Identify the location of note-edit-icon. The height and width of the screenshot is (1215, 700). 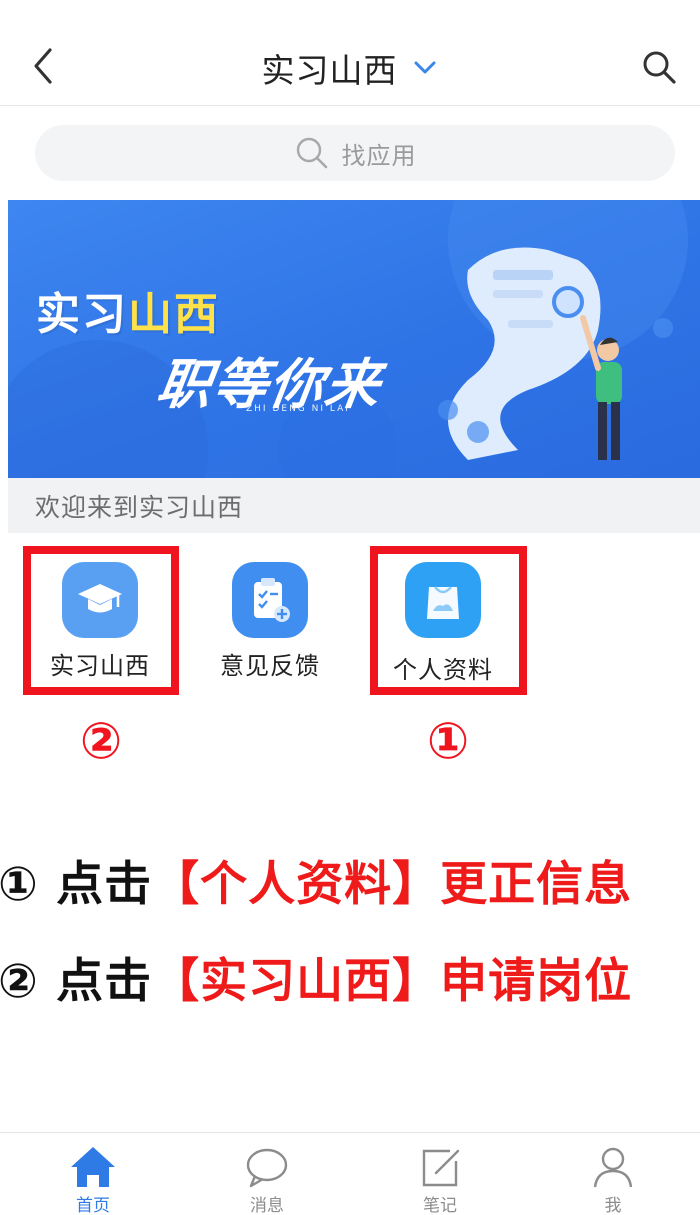
(441, 1168).